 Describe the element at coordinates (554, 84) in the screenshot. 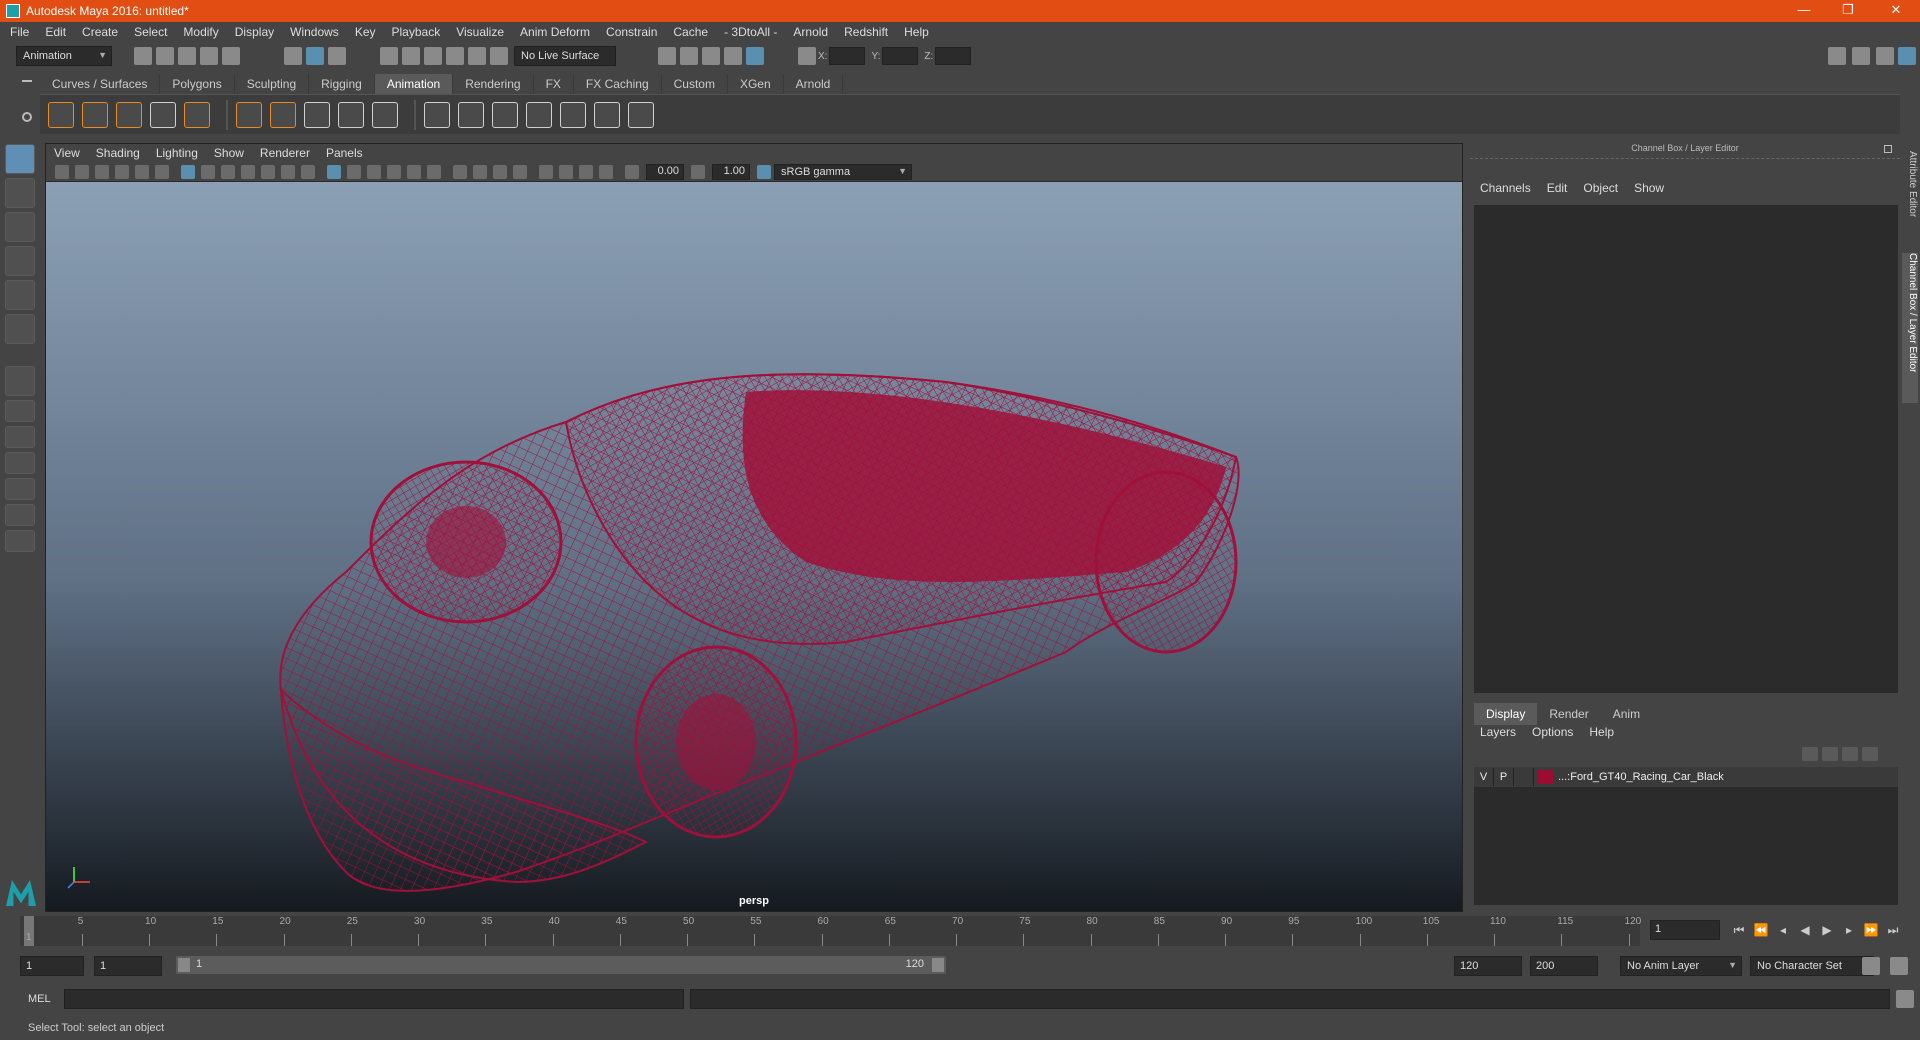

I see `tab-fx: FX` at that location.